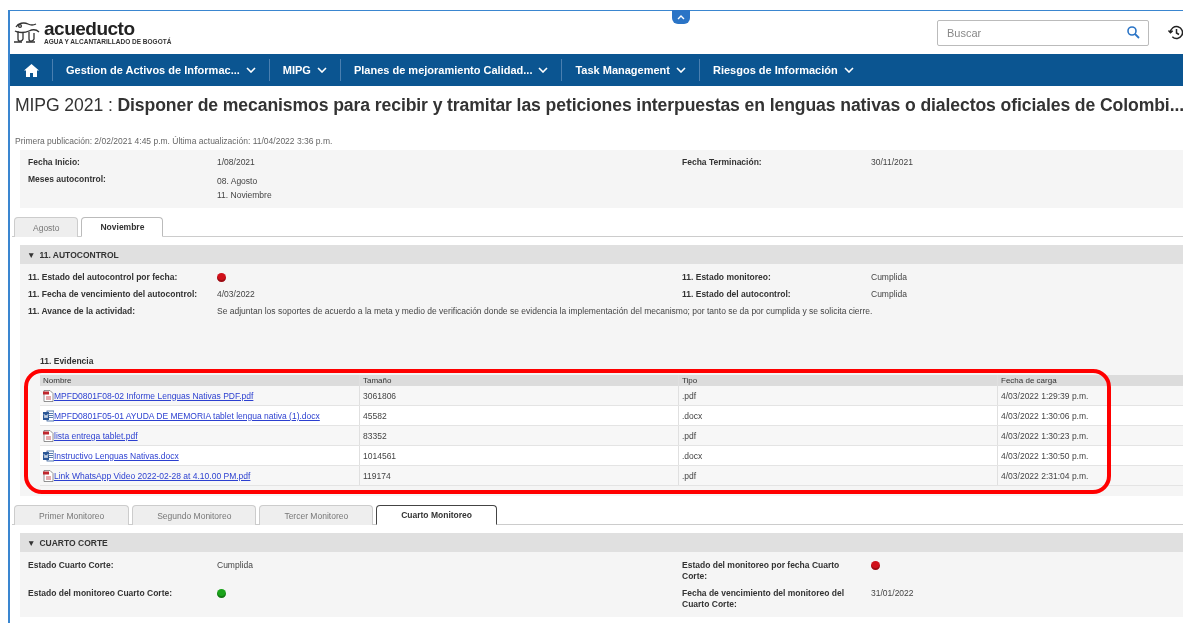 This screenshot has height=623, width=1183. I want to click on field-label: Estado del monitoreo por fecha Cuarto Corte:, so click(761, 571).